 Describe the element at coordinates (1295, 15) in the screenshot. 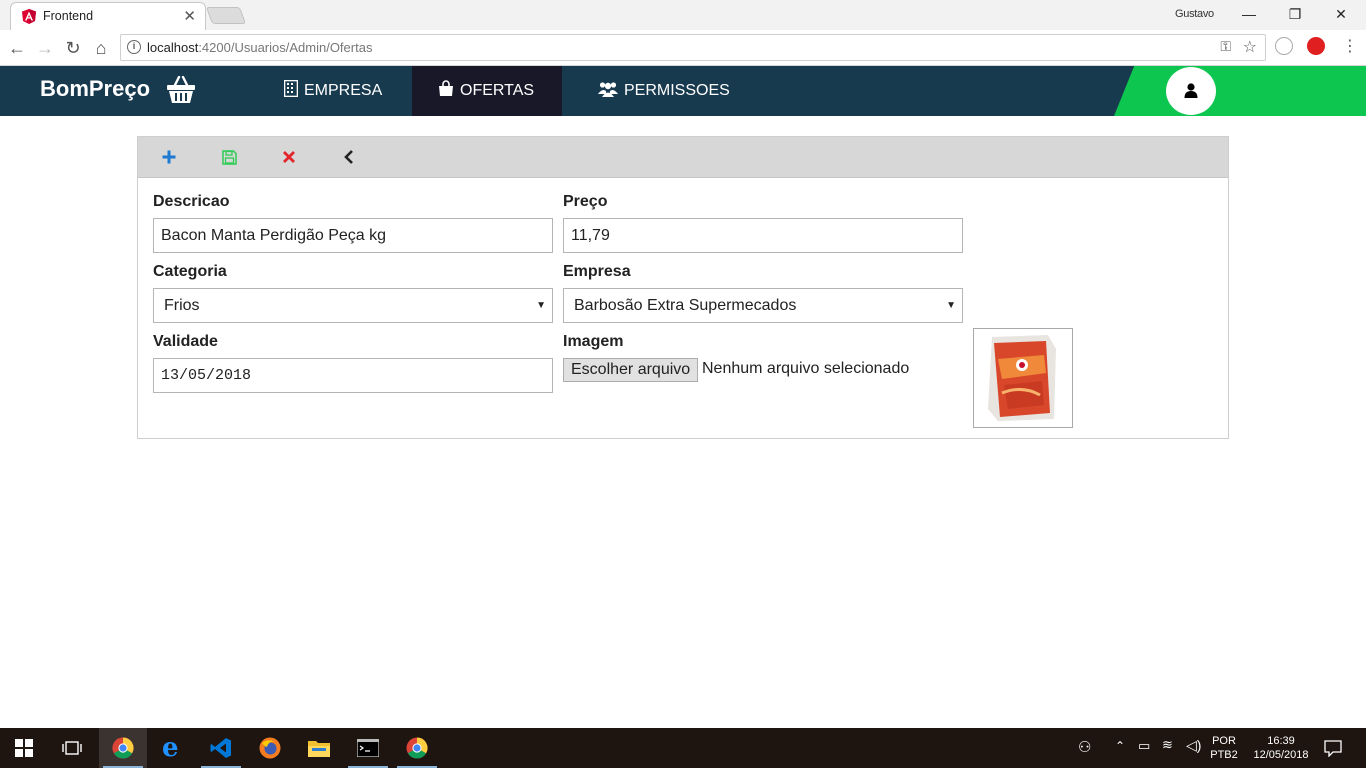

I see `restore-button: ❐` at that location.